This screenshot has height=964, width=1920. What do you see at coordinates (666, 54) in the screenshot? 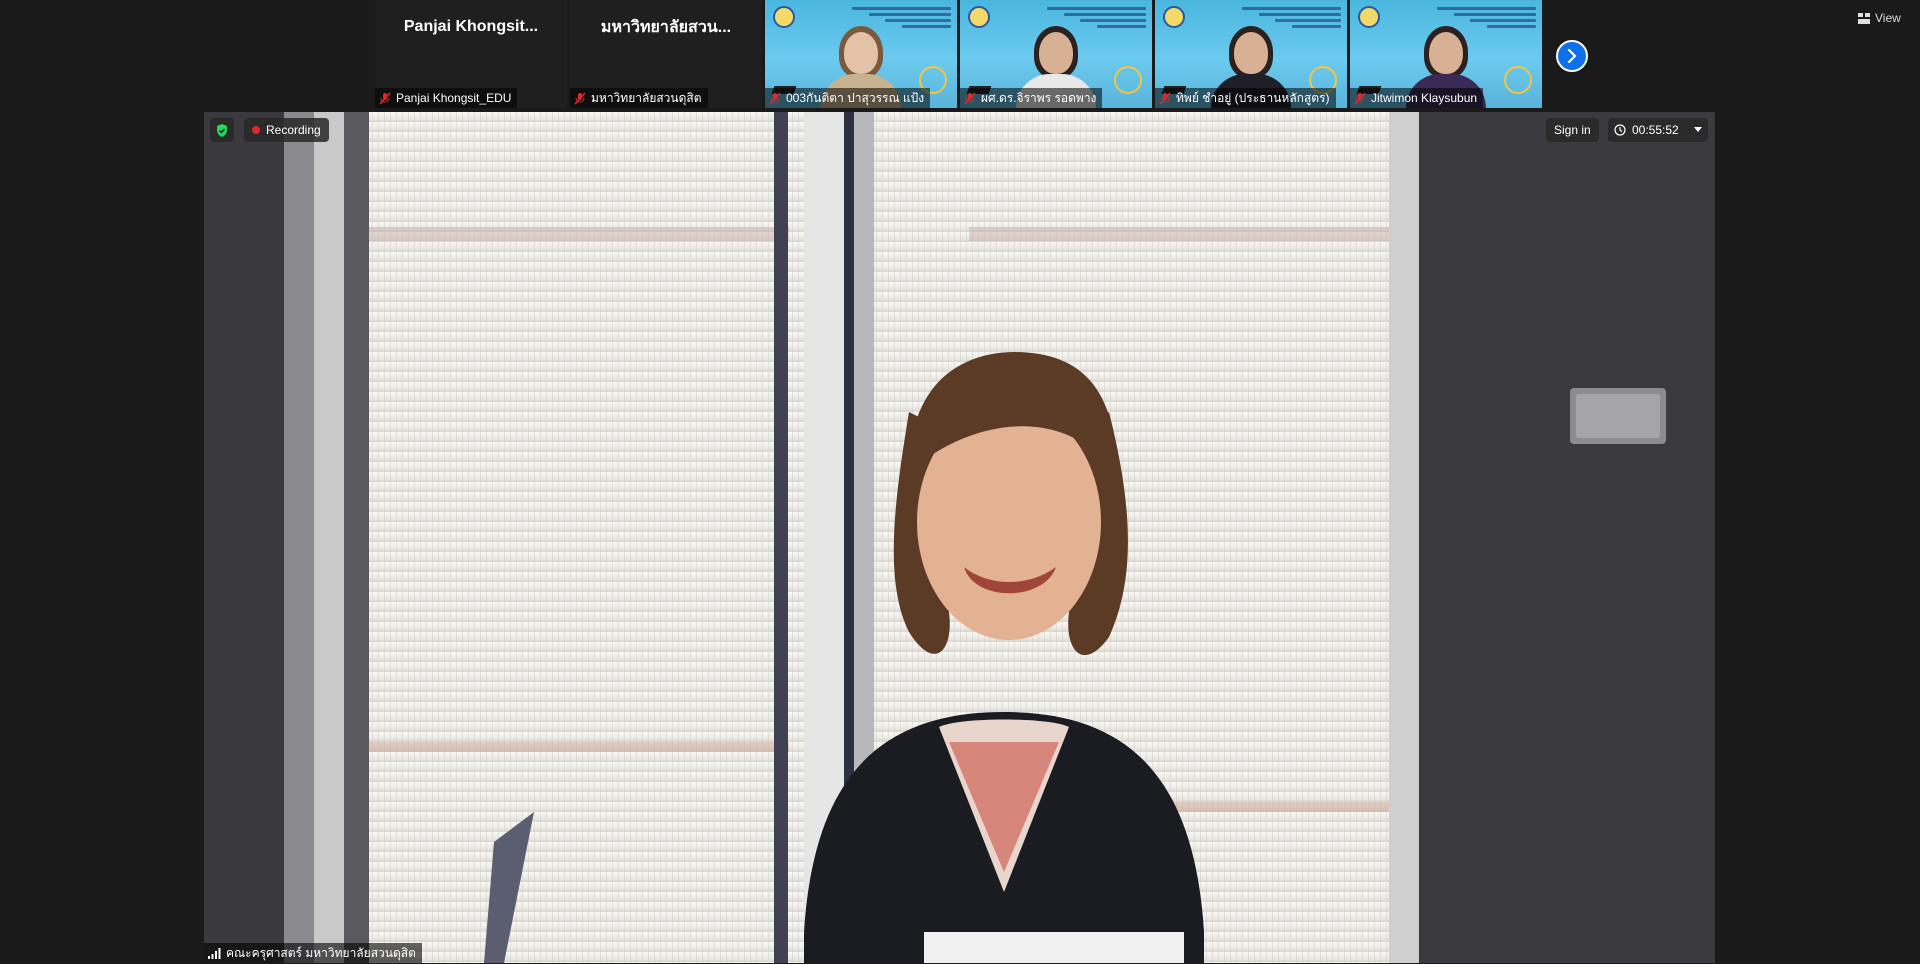
I see `participant-tile: มหาวิทยาลัยสวน... มหาวิทยาลัยสวนดุสิต` at bounding box center [666, 54].